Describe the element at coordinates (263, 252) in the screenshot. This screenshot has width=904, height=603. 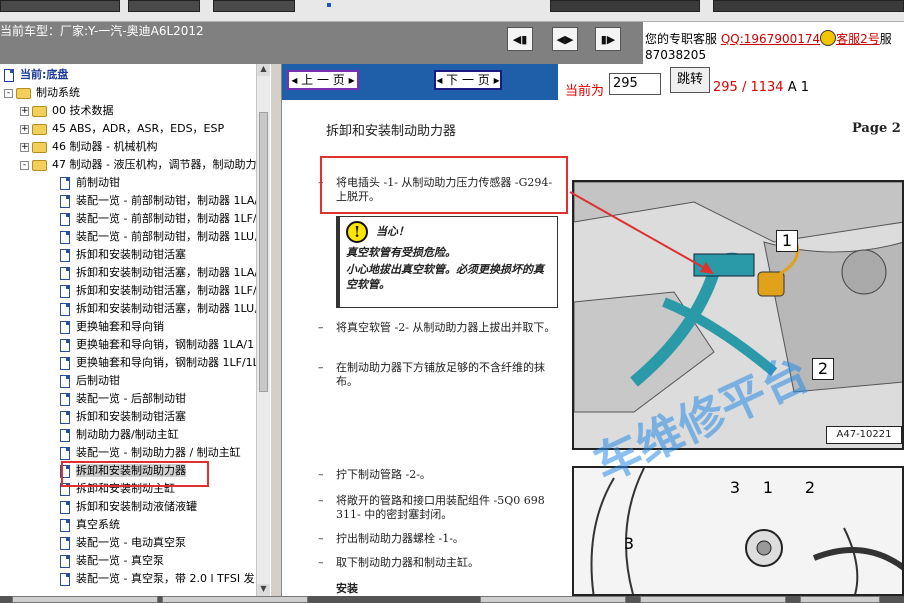
I see `scroll-thumb` at that location.